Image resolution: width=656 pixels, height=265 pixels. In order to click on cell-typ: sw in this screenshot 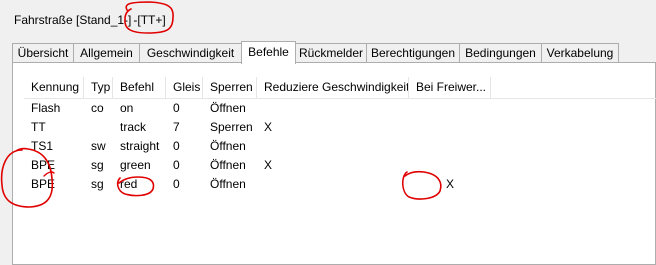, I will do `click(98, 146)`.